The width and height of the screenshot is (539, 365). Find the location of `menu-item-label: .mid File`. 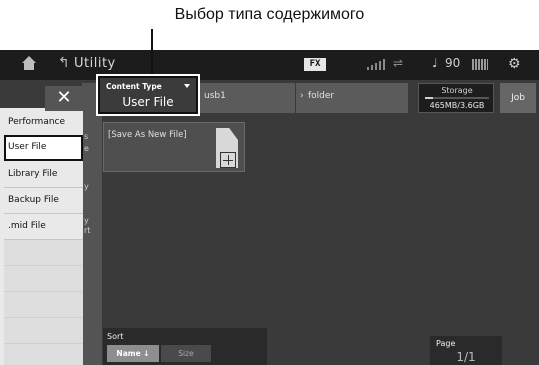

menu-item-label: .mid File is located at coordinates (27, 226).